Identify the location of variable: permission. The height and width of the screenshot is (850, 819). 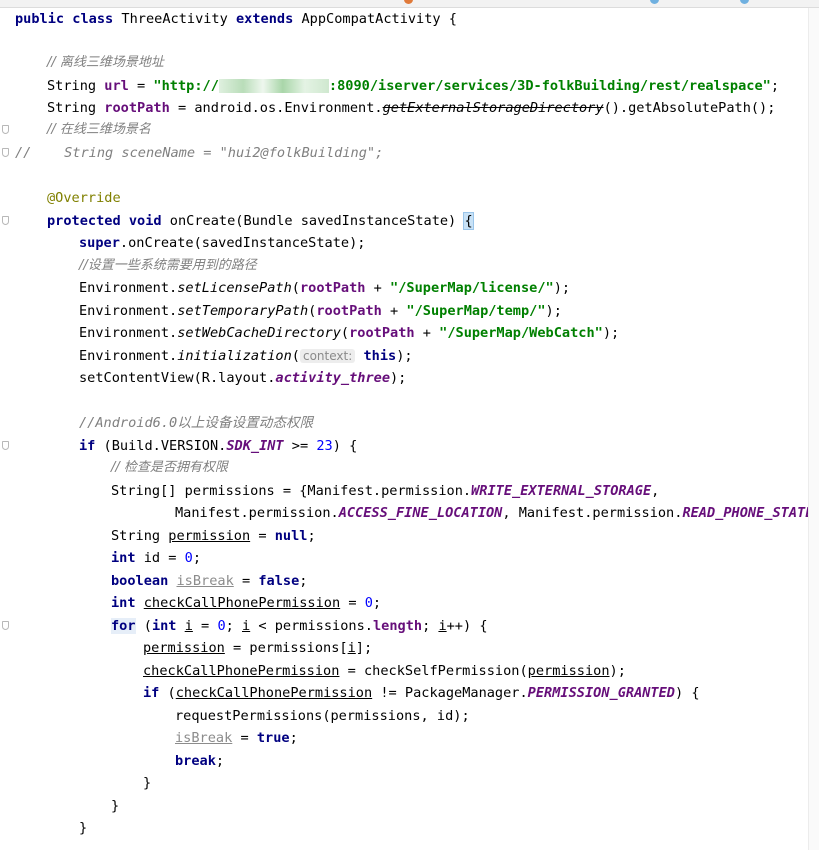
(209, 536).